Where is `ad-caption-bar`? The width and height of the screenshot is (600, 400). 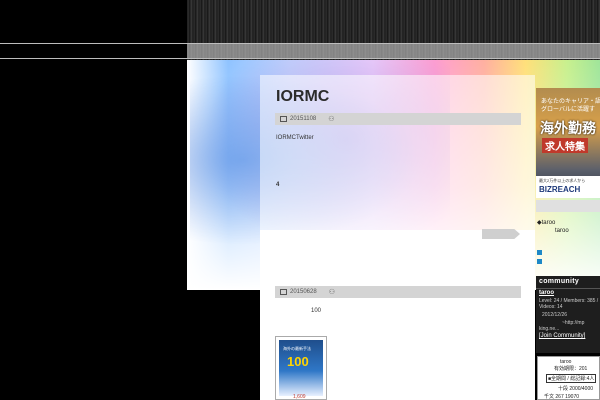 ad-caption-bar is located at coordinates (568, 206).